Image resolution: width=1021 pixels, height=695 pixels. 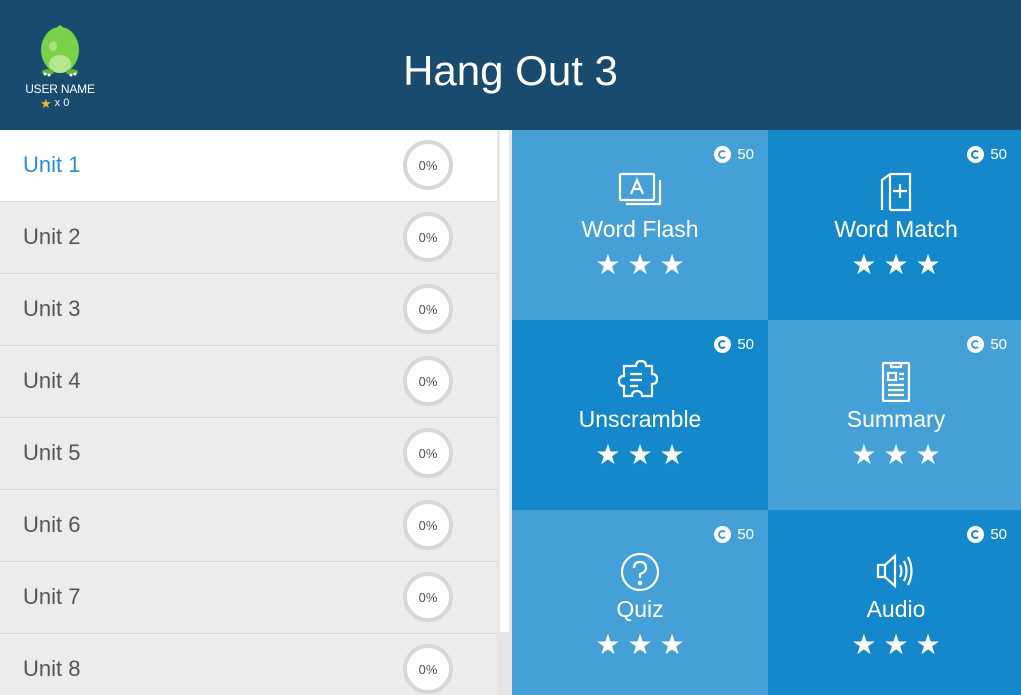 What do you see at coordinates (894, 571) in the screenshot?
I see `speaker-icon` at bounding box center [894, 571].